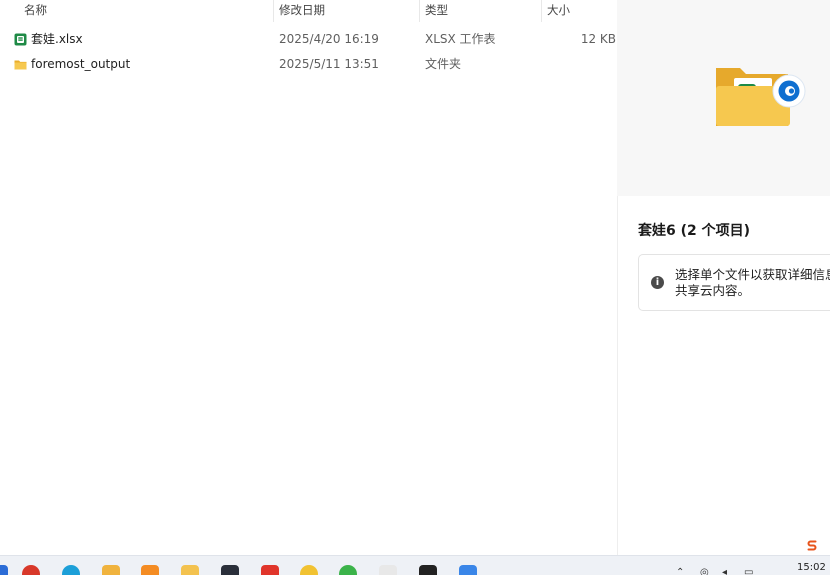 Image resolution: width=830 pixels, height=575 pixels. What do you see at coordinates (329, 64) in the screenshot?
I see `file-date: 2025/5/11 13:51` at bounding box center [329, 64].